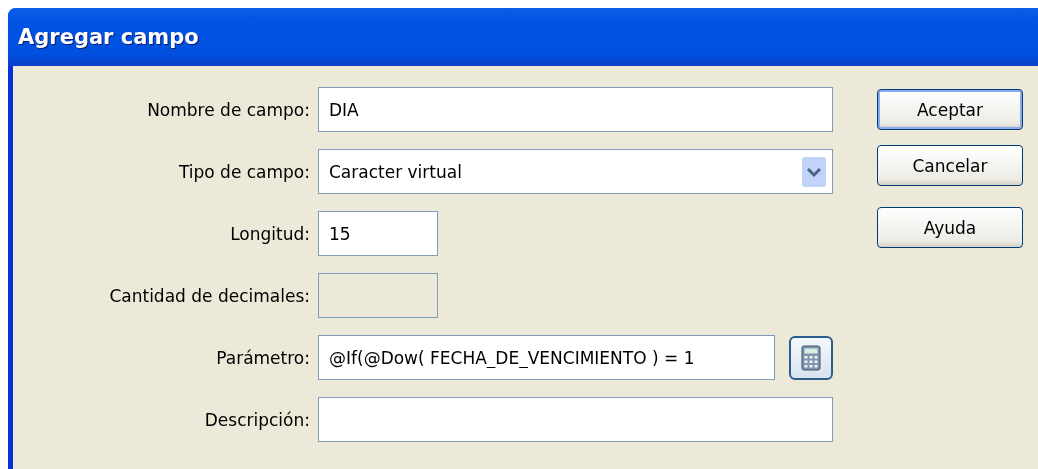 This screenshot has width=1038, height=469. I want to click on field-label: Descripción:, so click(257, 419).